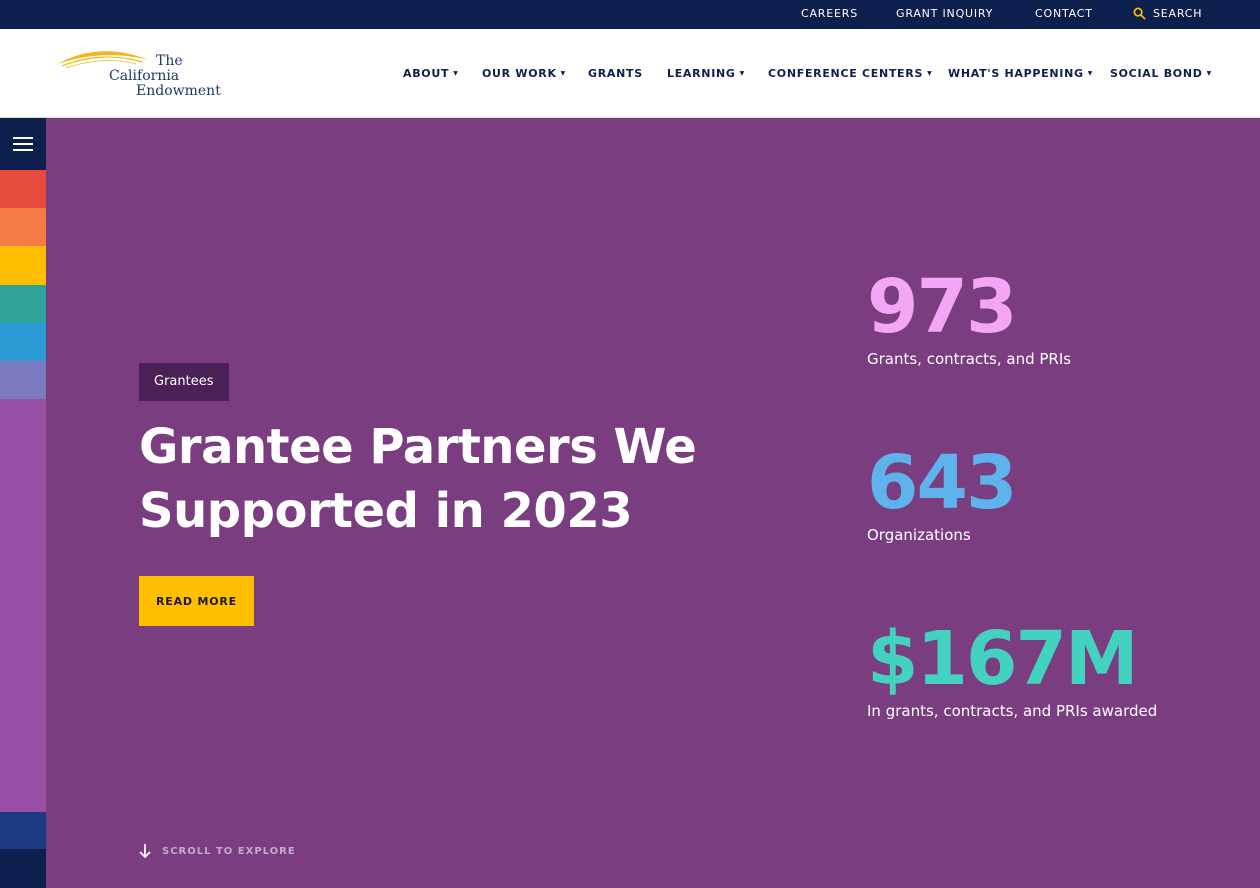 This screenshot has height=888, width=1260. I want to click on stat-label: Grants, contracts, and PRIs, so click(969, 359).